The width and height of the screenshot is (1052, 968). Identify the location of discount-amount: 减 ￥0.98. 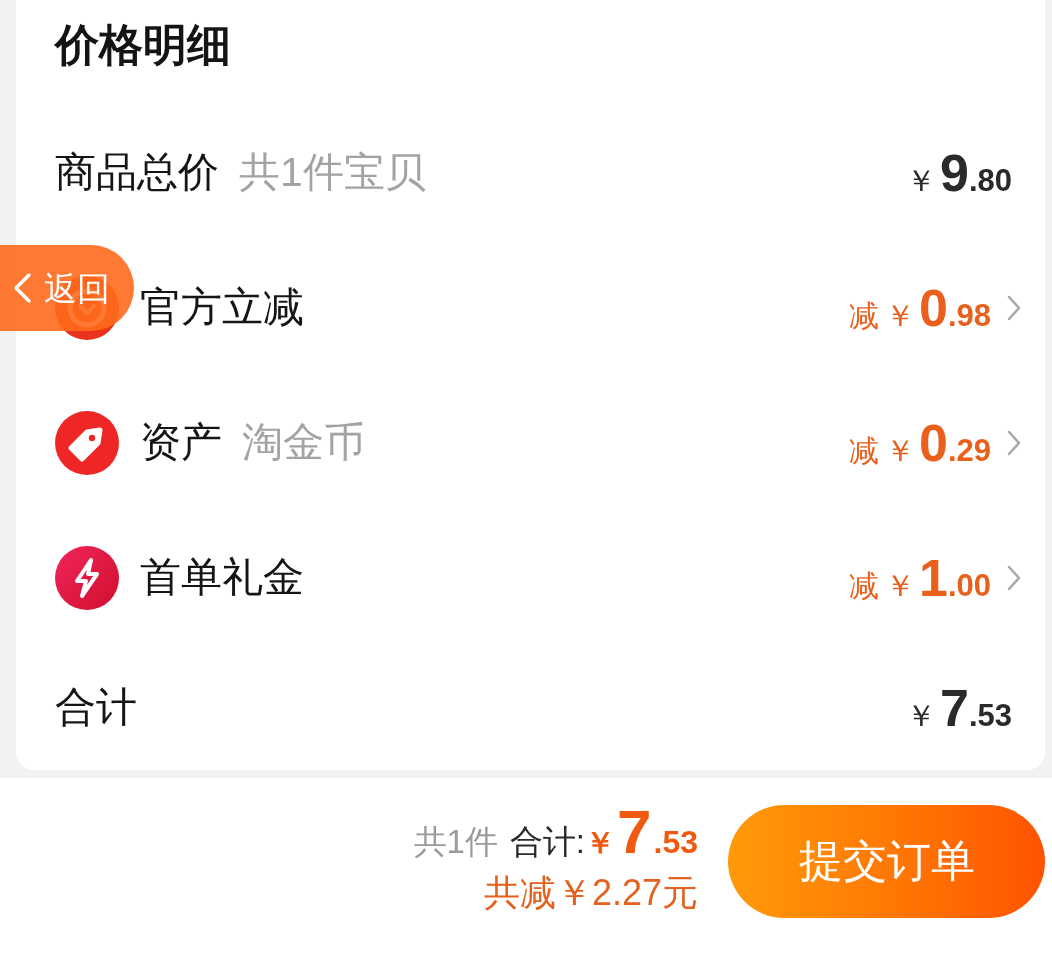
(919, 307).